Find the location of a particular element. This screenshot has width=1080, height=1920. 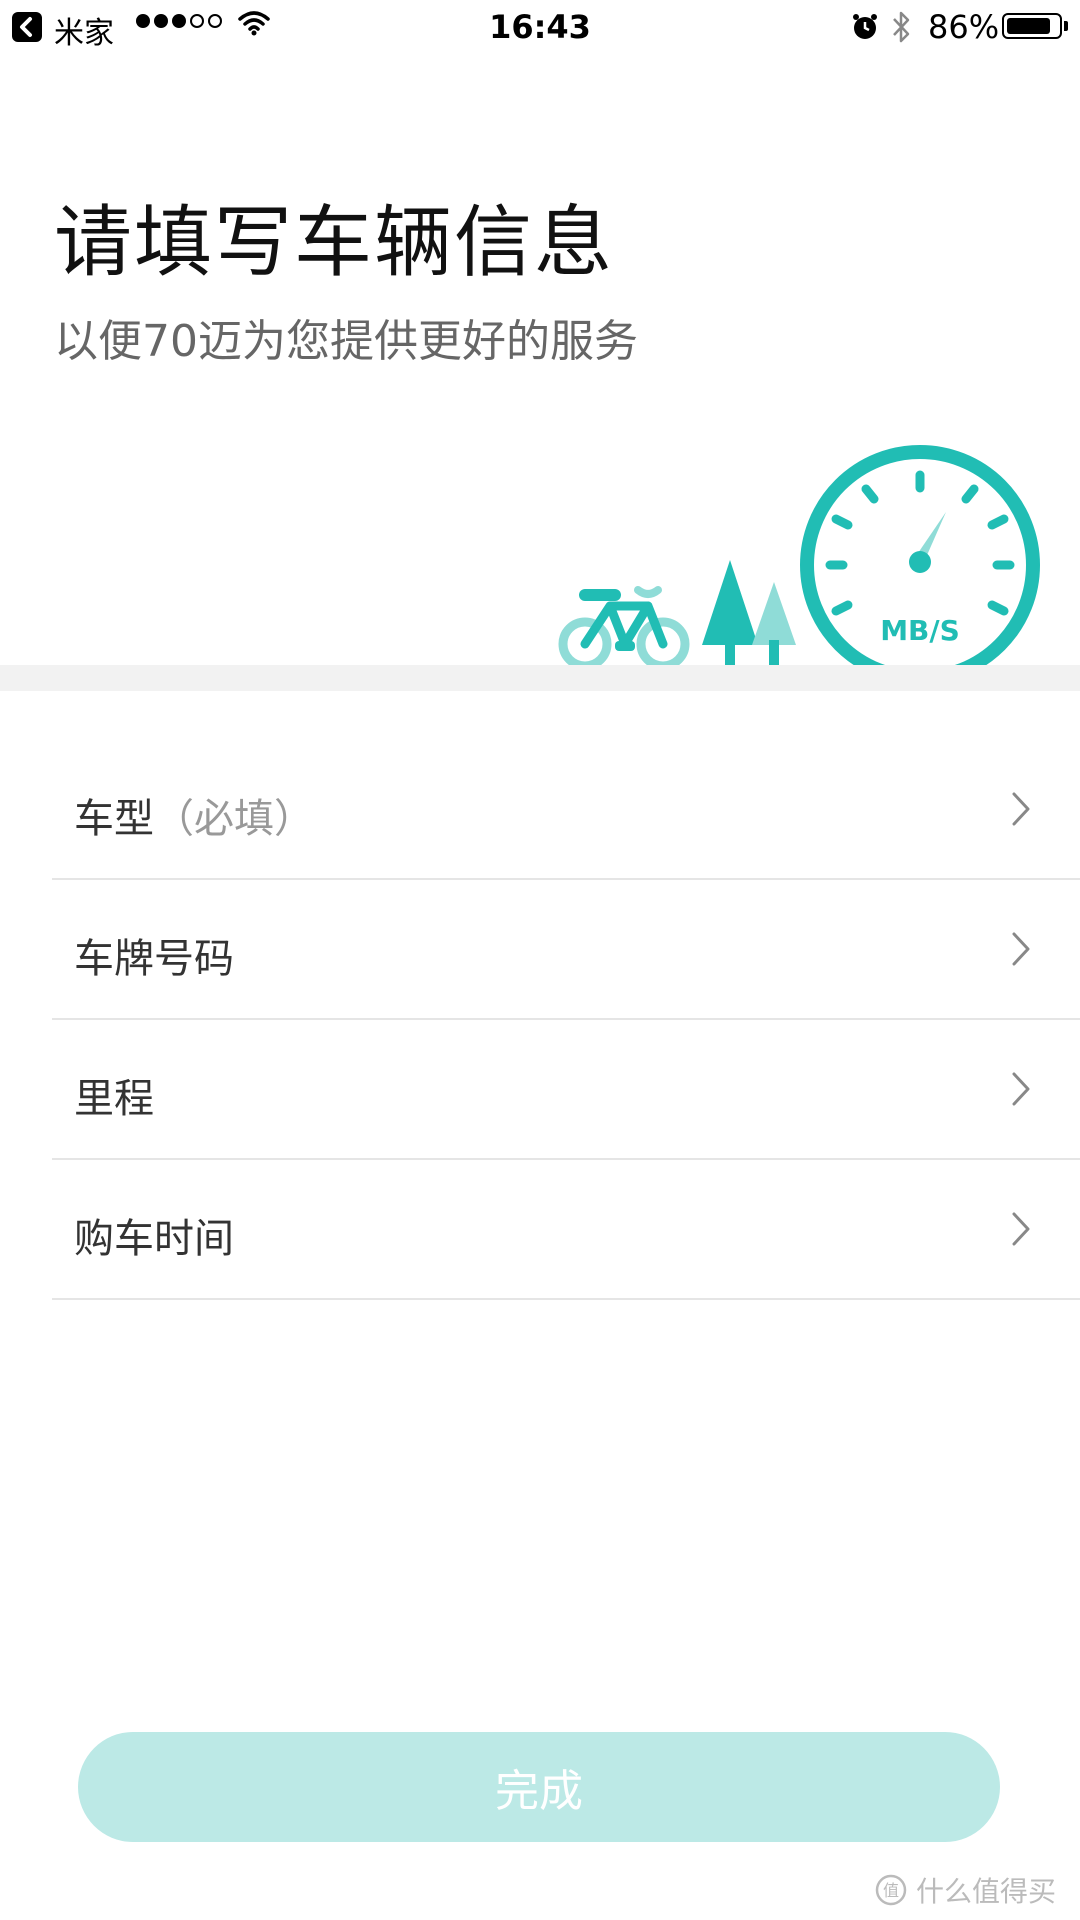

list-item-label: 车牌号码 is located at coordinates (154, 959).